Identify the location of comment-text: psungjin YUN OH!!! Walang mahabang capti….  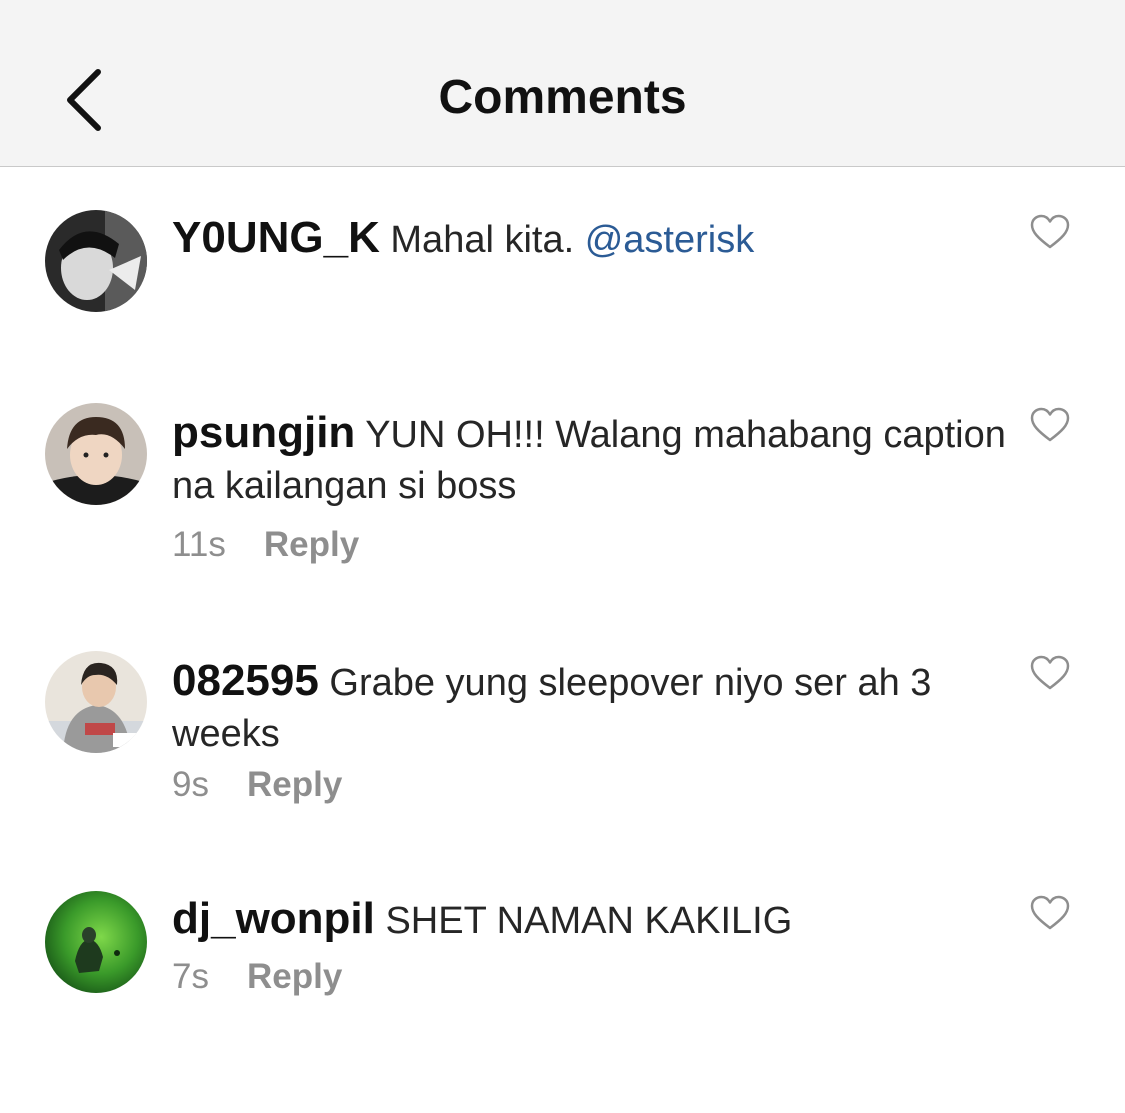
(594, 459).